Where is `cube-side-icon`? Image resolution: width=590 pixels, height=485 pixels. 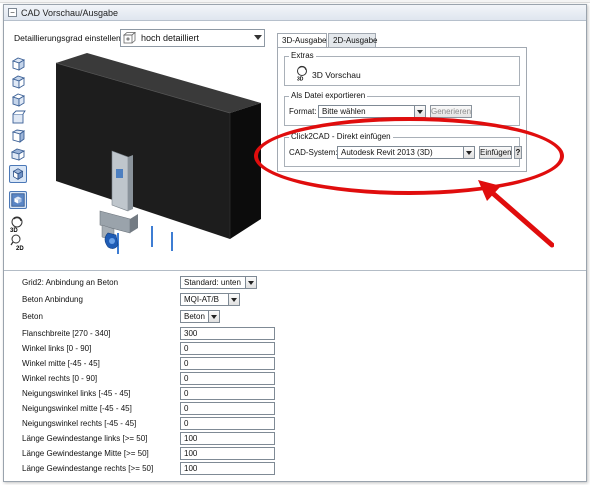 cube-side-icon is located at coordinates (18, 100).